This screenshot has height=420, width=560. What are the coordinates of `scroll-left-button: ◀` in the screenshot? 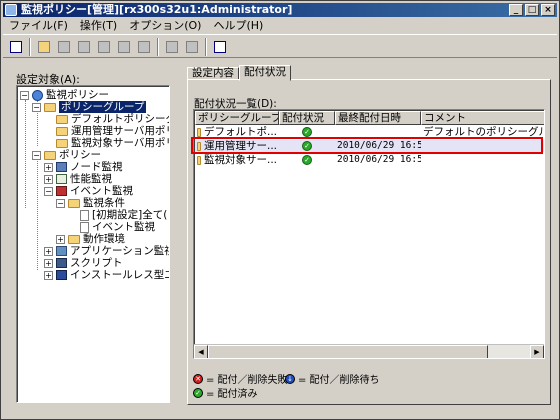 It's located at (201, 351).